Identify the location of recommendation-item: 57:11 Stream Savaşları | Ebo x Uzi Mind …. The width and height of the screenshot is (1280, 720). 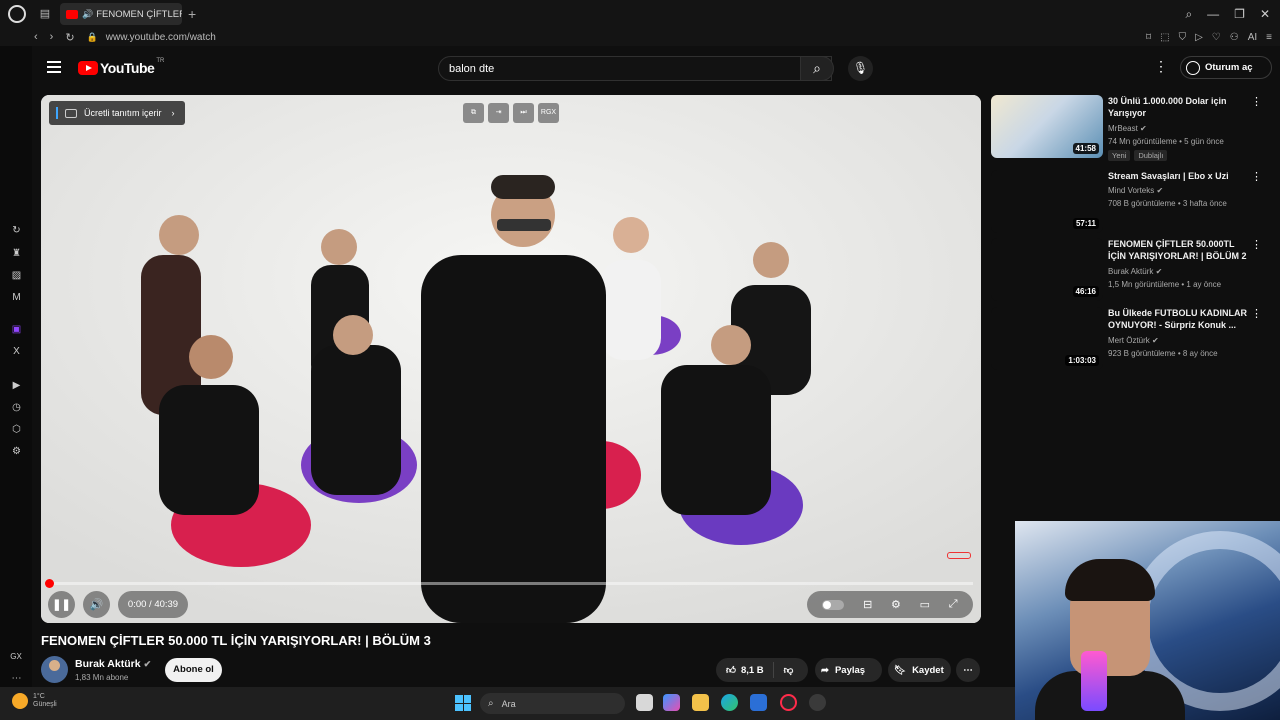
(1126, 202).